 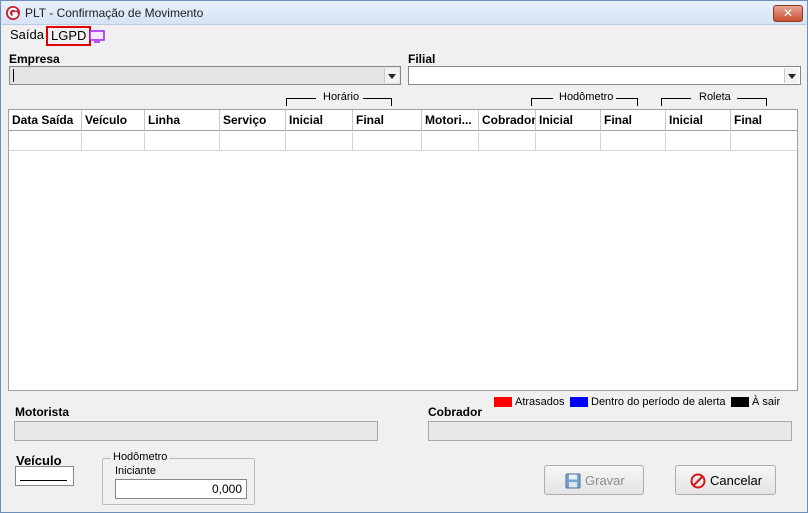 I want to click on menu-bar: Saída LGPD, so click(x=404, y=36).